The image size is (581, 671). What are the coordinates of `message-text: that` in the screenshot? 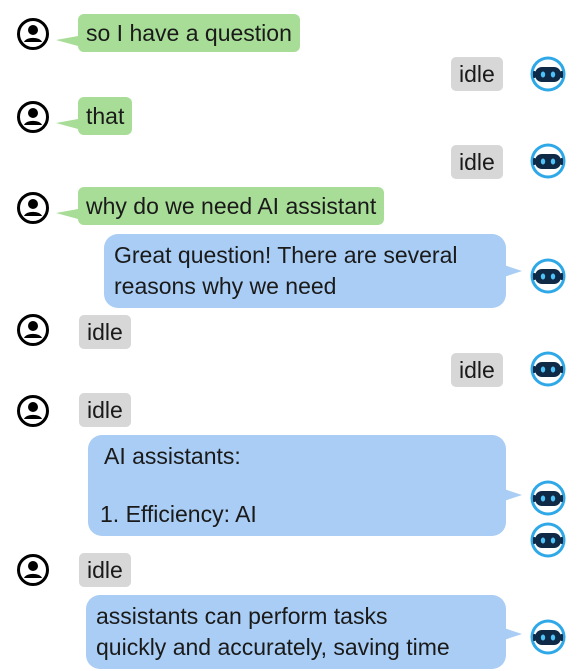 It's located at (105, 116).